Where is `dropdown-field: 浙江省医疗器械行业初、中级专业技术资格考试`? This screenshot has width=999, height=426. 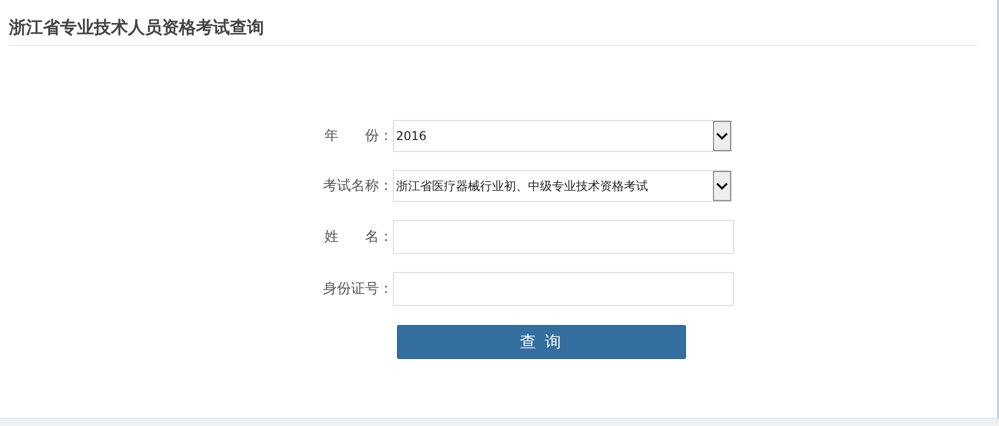
dropdown-field: 浙江省医疗器械行业初、中级专业技术资格考试 is located at coordinates (562, 186).